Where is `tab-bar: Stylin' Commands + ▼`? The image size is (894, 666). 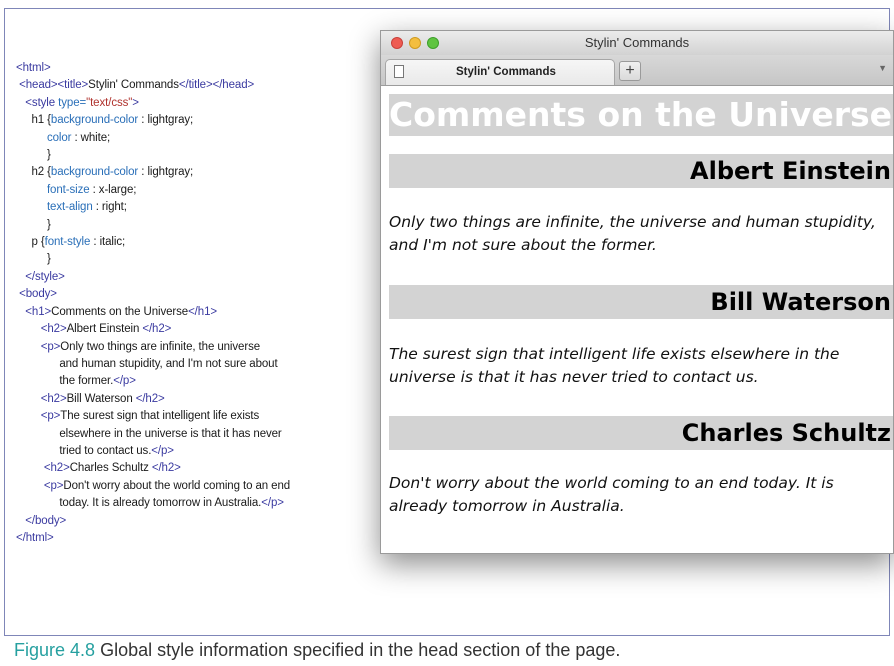 tab-bar: Stylin' Commands + ▼ is located at coordinates (637, 70).